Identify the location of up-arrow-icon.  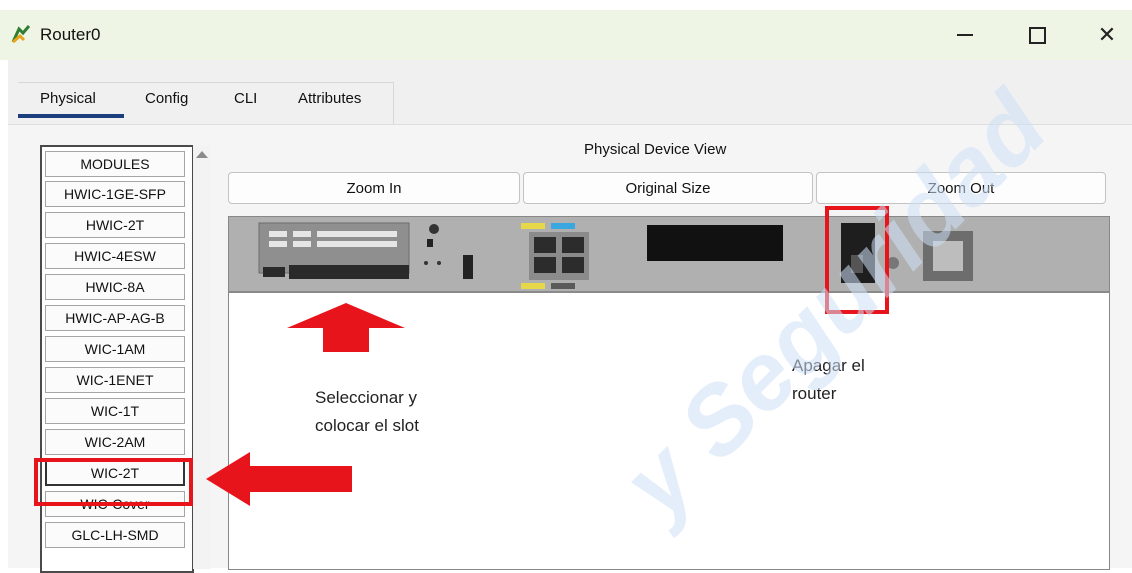
(346, 327).